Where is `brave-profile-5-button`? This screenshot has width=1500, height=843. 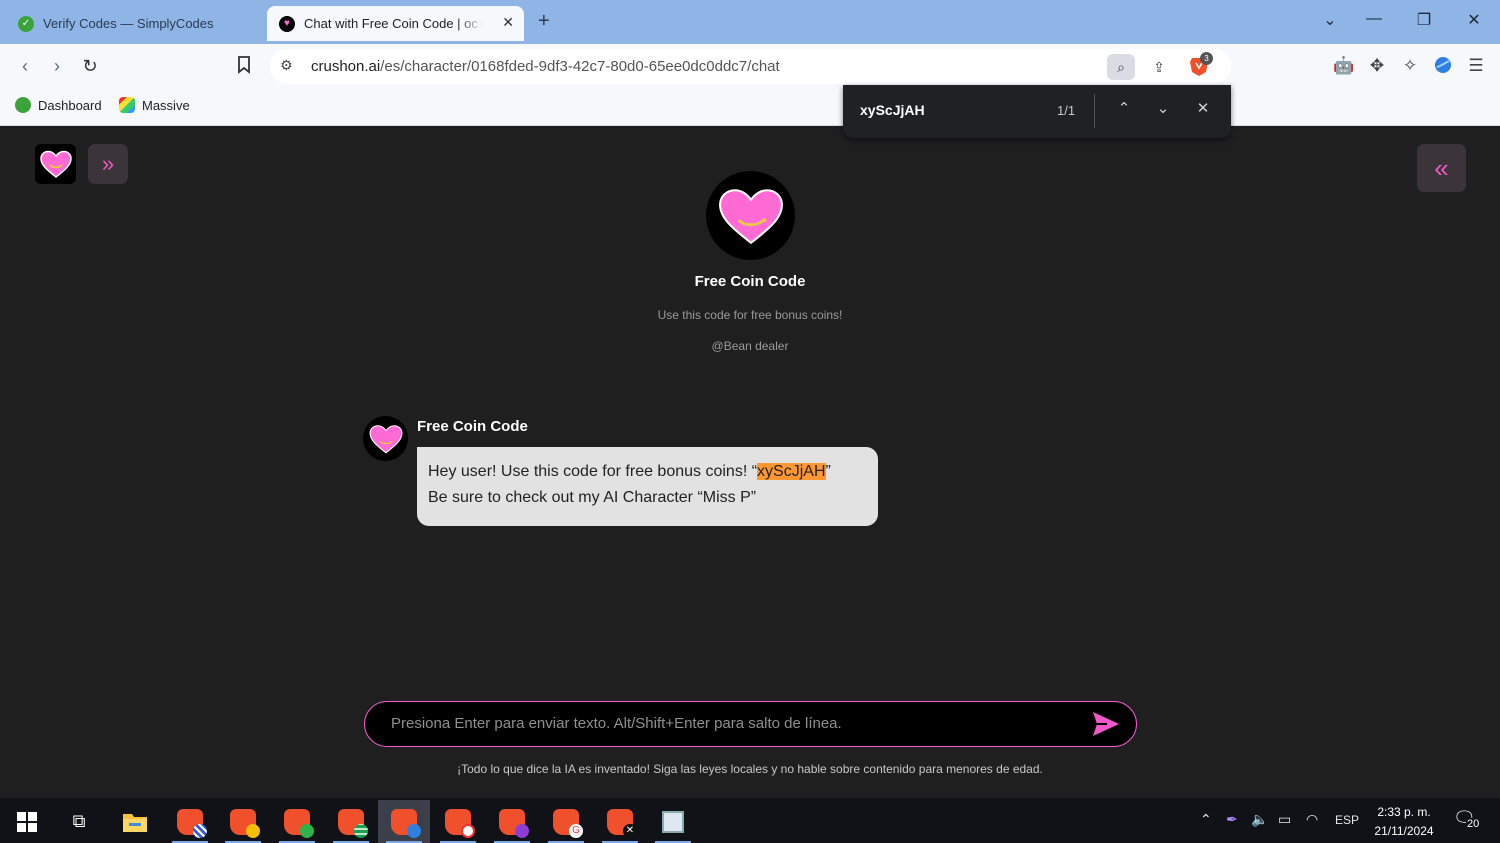
brave-profile-5-button is located at coordinates (404, 821).